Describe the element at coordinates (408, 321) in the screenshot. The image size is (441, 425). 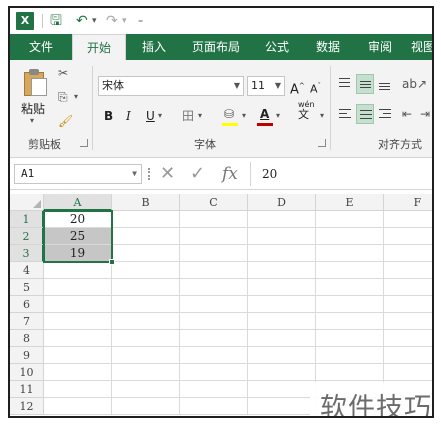
I see `cell-f7` at that location.